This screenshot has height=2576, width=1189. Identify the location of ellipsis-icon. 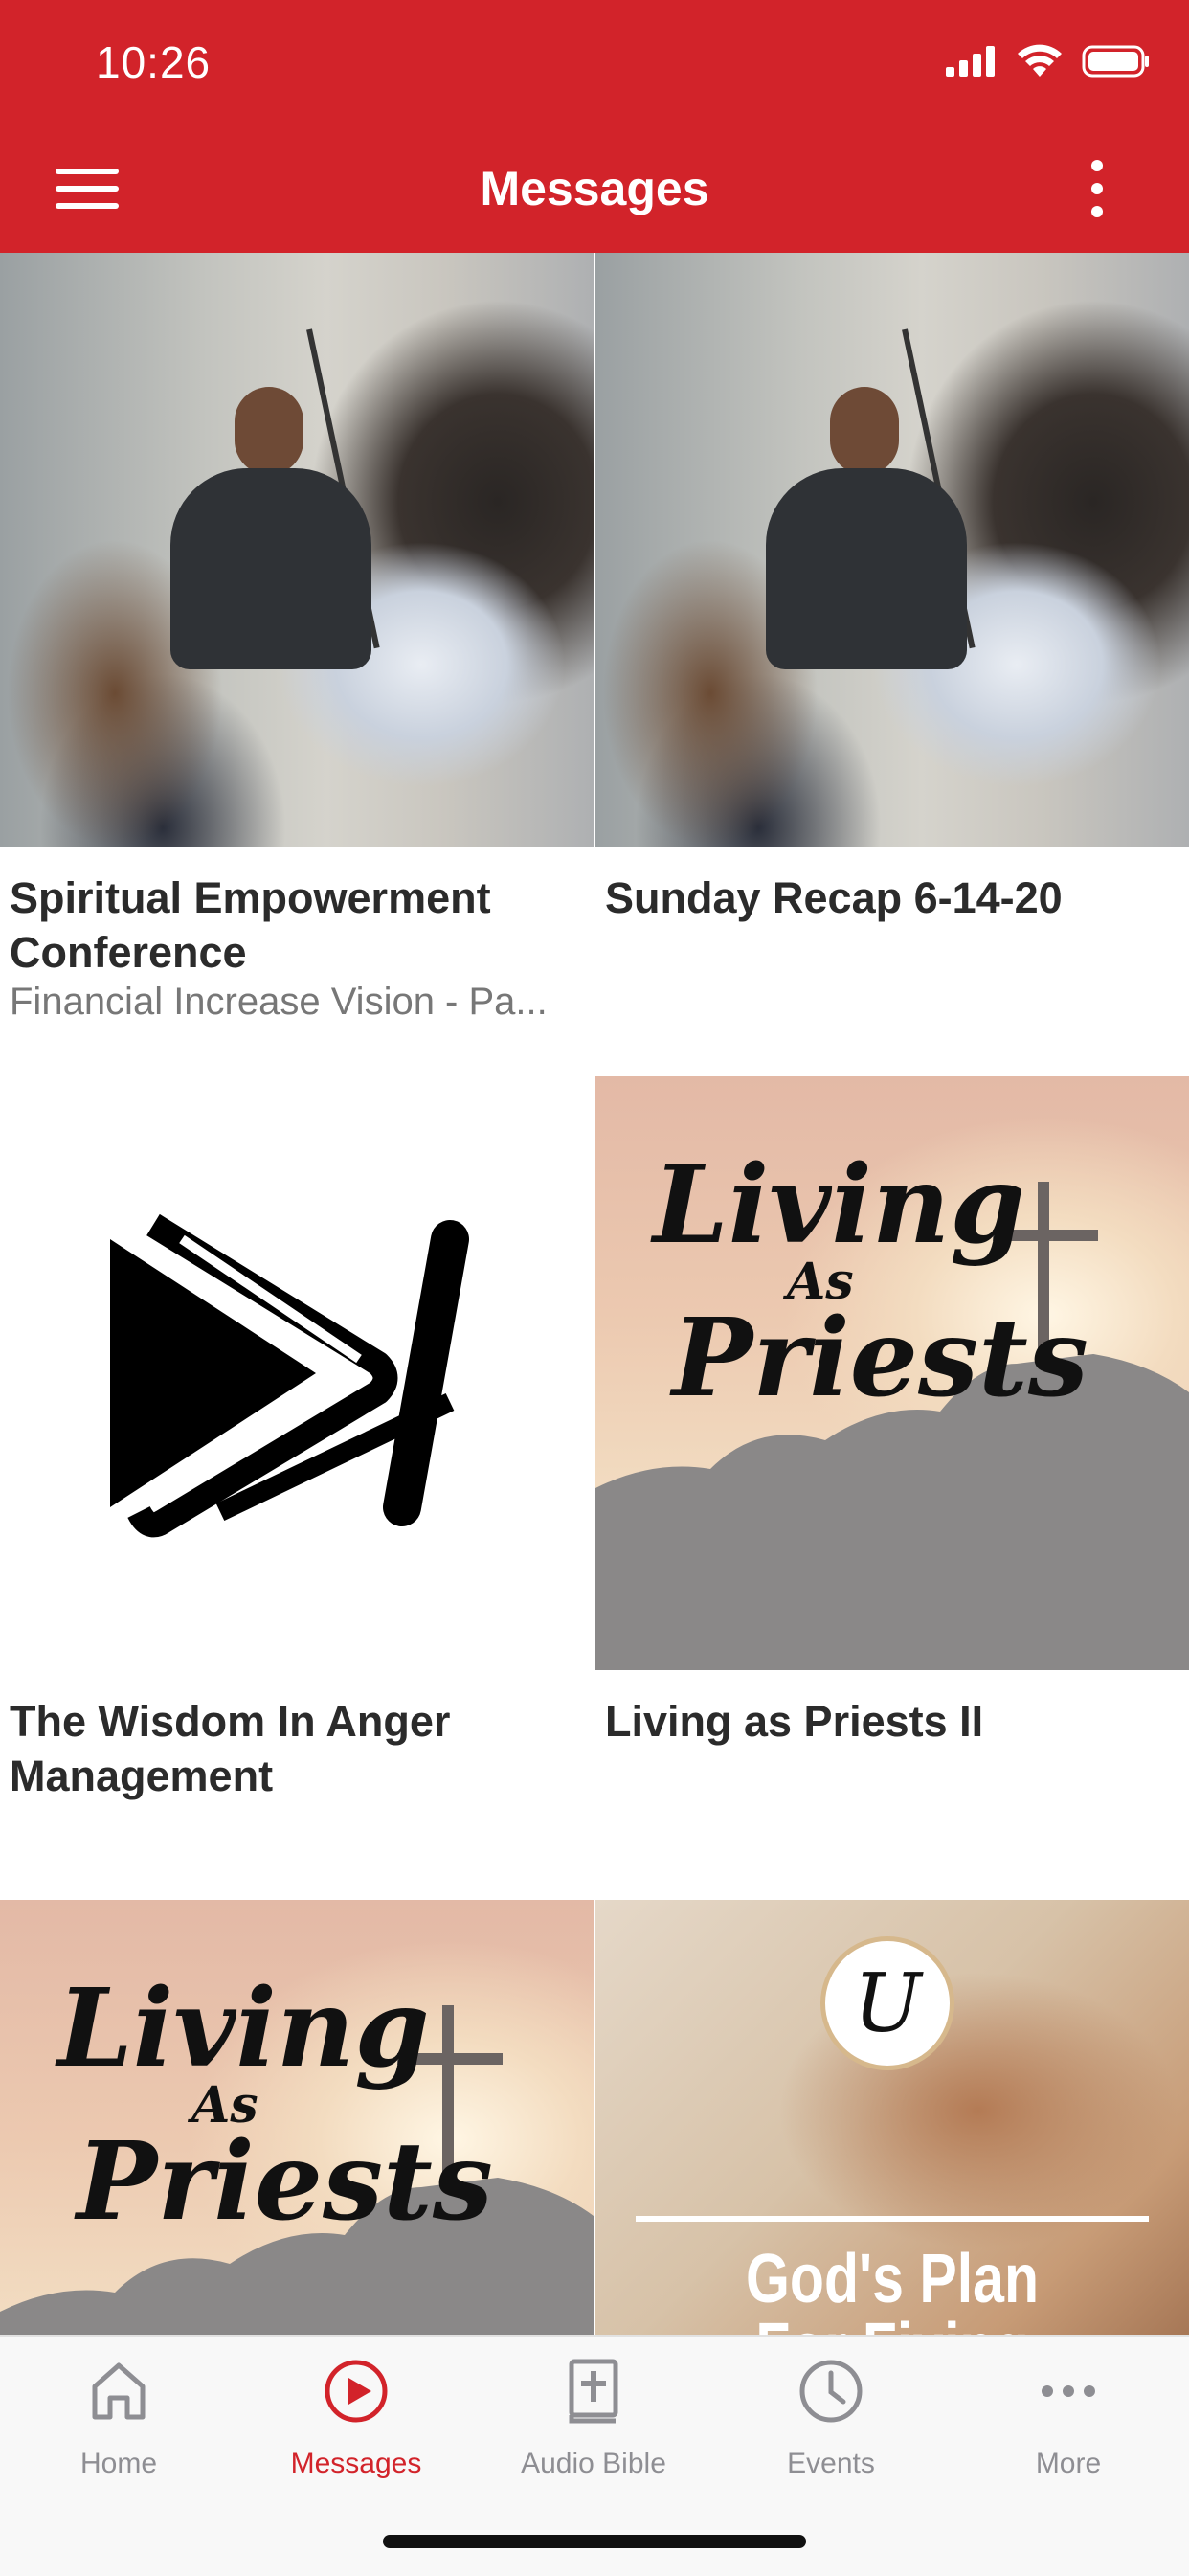
(1068, 2391).